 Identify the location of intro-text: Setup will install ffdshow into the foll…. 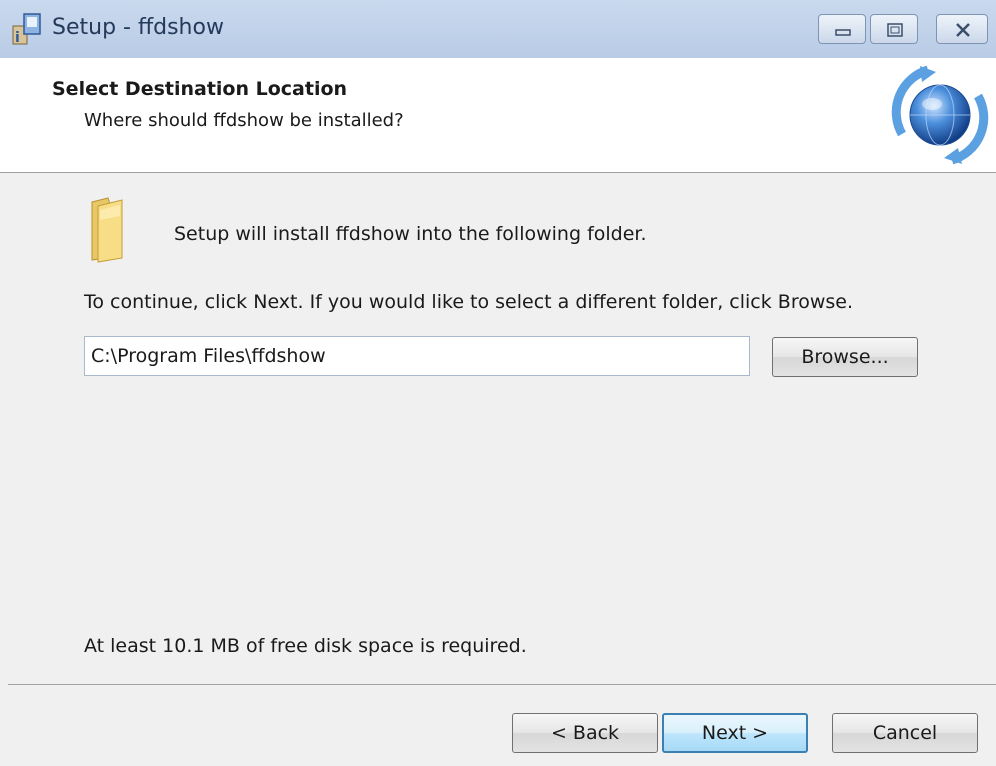
(410, 234).